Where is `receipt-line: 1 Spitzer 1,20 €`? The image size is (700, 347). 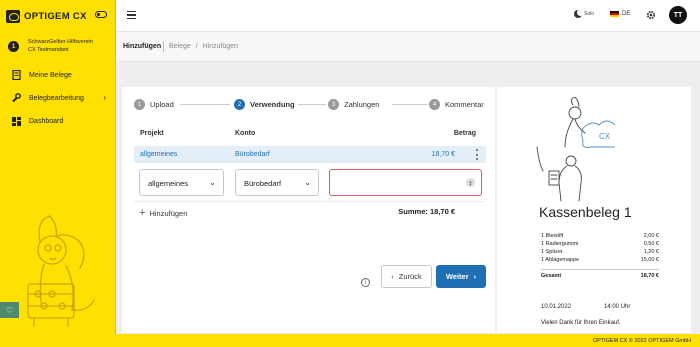
receipt-line: 1 Spitzer 1,20 € is located at coordinates (600, 252).